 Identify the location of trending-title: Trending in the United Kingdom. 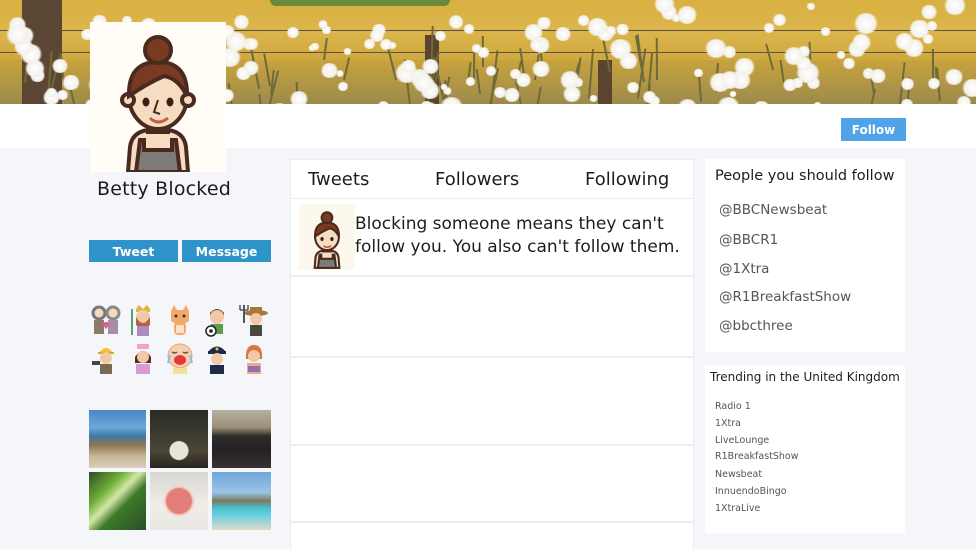
(805, 377).